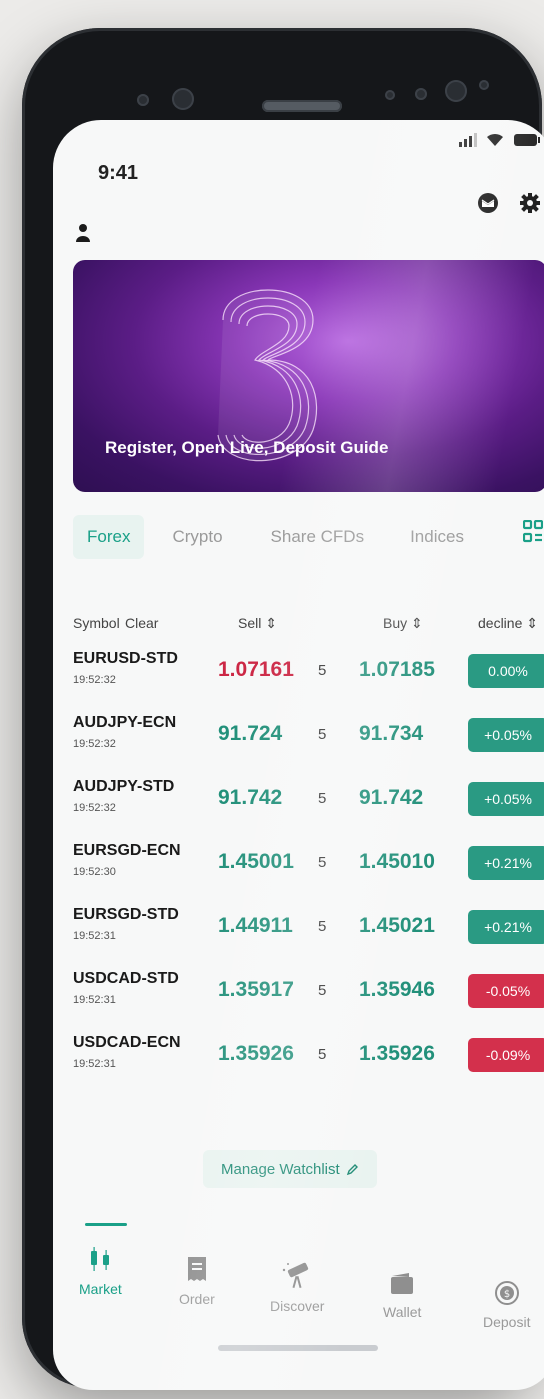  What do you see at coordinates (96, 623) in the screenshot?
I see `col-symbol: Symbol` at bounding box center [96, 623].